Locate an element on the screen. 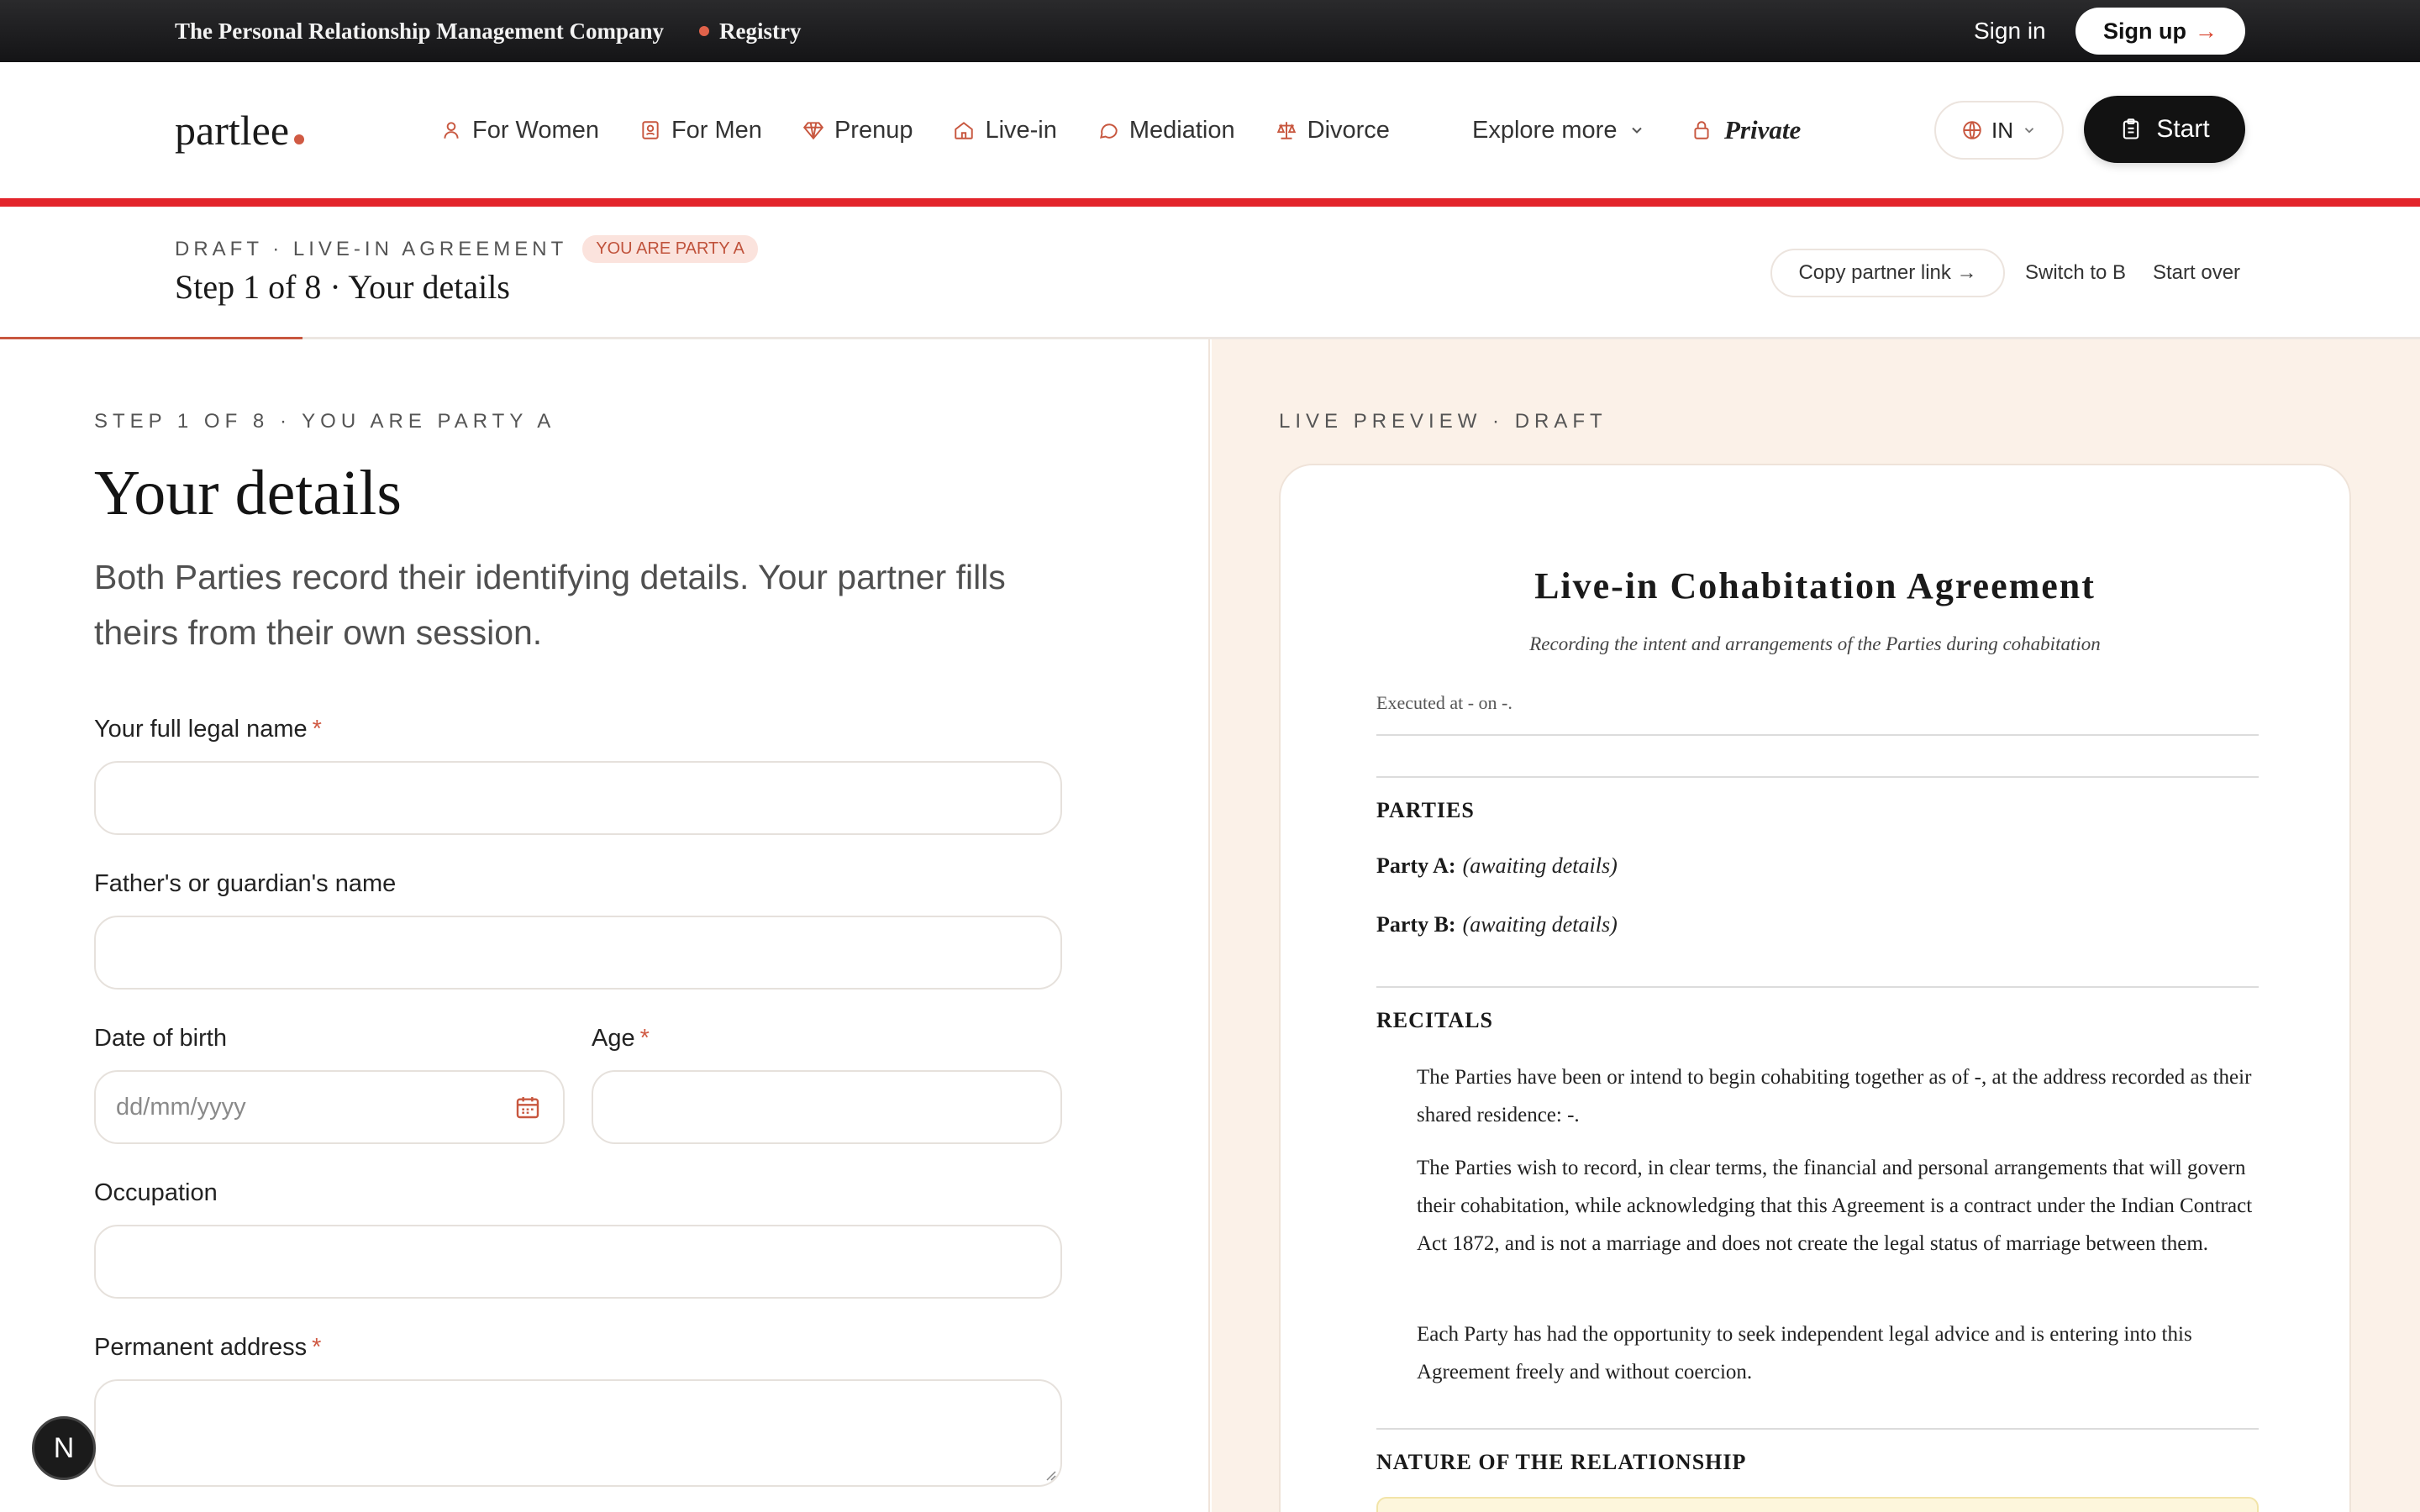  highlight-notice-box is located at coordinates (1817, 1504).